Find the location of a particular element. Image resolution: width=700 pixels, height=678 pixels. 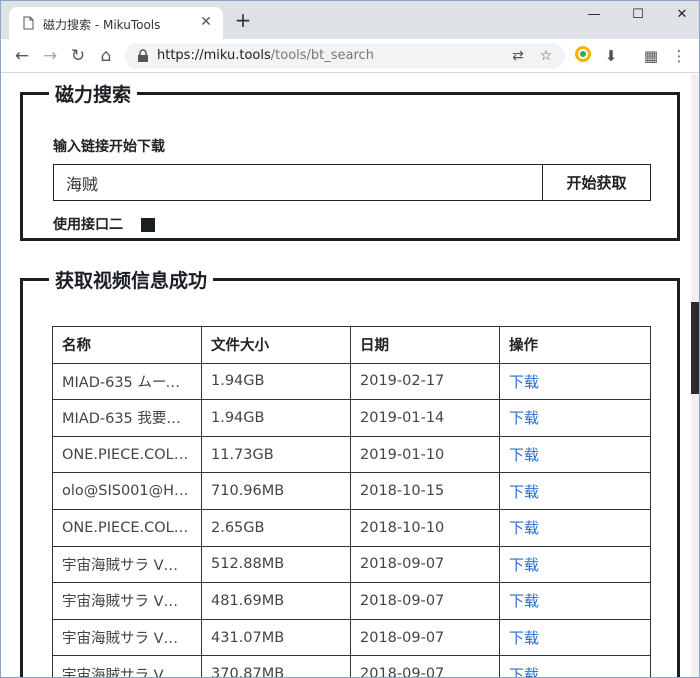

title-bar: 磁力搜索 - MikuTools ✕ + — ☐ ✕ is located at coordinates (350, 20).